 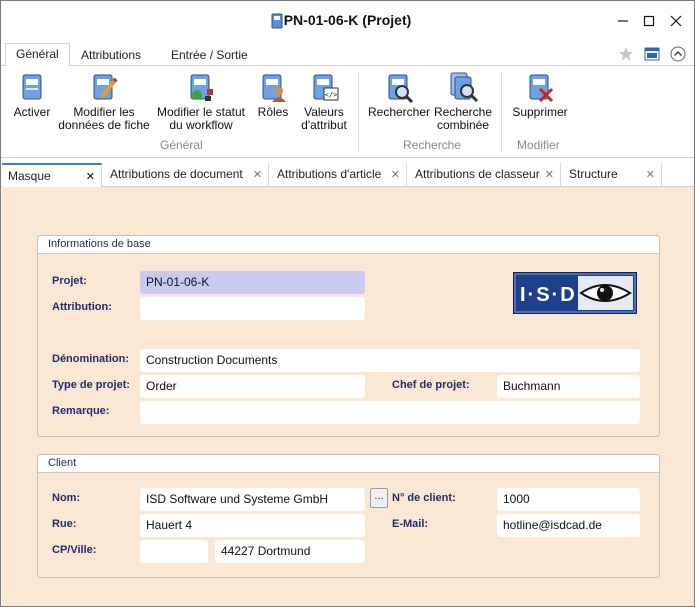 What do you see at coordinates (432, 145) in the screenshot?
I see `group-label-recherche: Recherche` at bounding box center [432, 145].